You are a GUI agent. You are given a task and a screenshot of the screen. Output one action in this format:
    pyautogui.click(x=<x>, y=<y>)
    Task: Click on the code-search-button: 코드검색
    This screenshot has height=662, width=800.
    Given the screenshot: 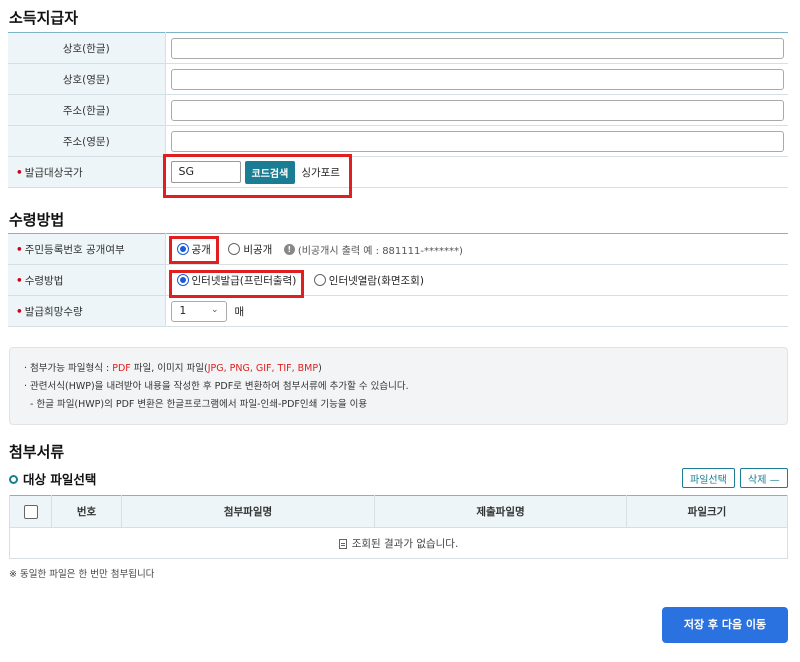 What is the action you would take?
    pyautogui.click(x=270, y=172)
    